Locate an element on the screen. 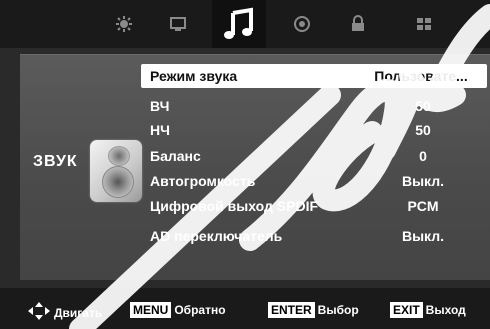 The image size is (490, 329). tab-lock is located at coordinates (358, 24).